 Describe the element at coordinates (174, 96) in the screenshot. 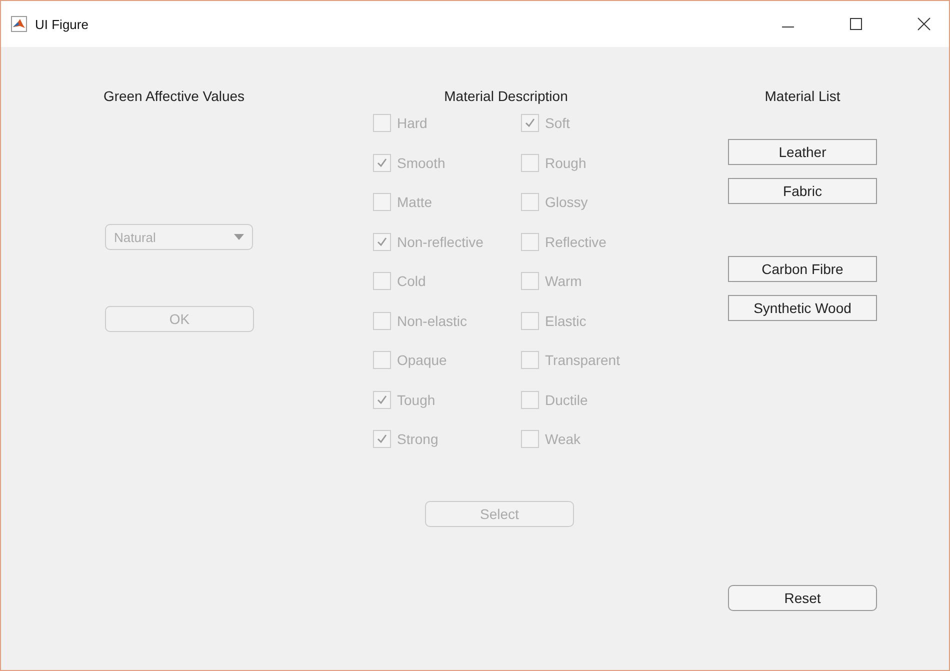

I see `section-title: Green Affective Values` at that location.